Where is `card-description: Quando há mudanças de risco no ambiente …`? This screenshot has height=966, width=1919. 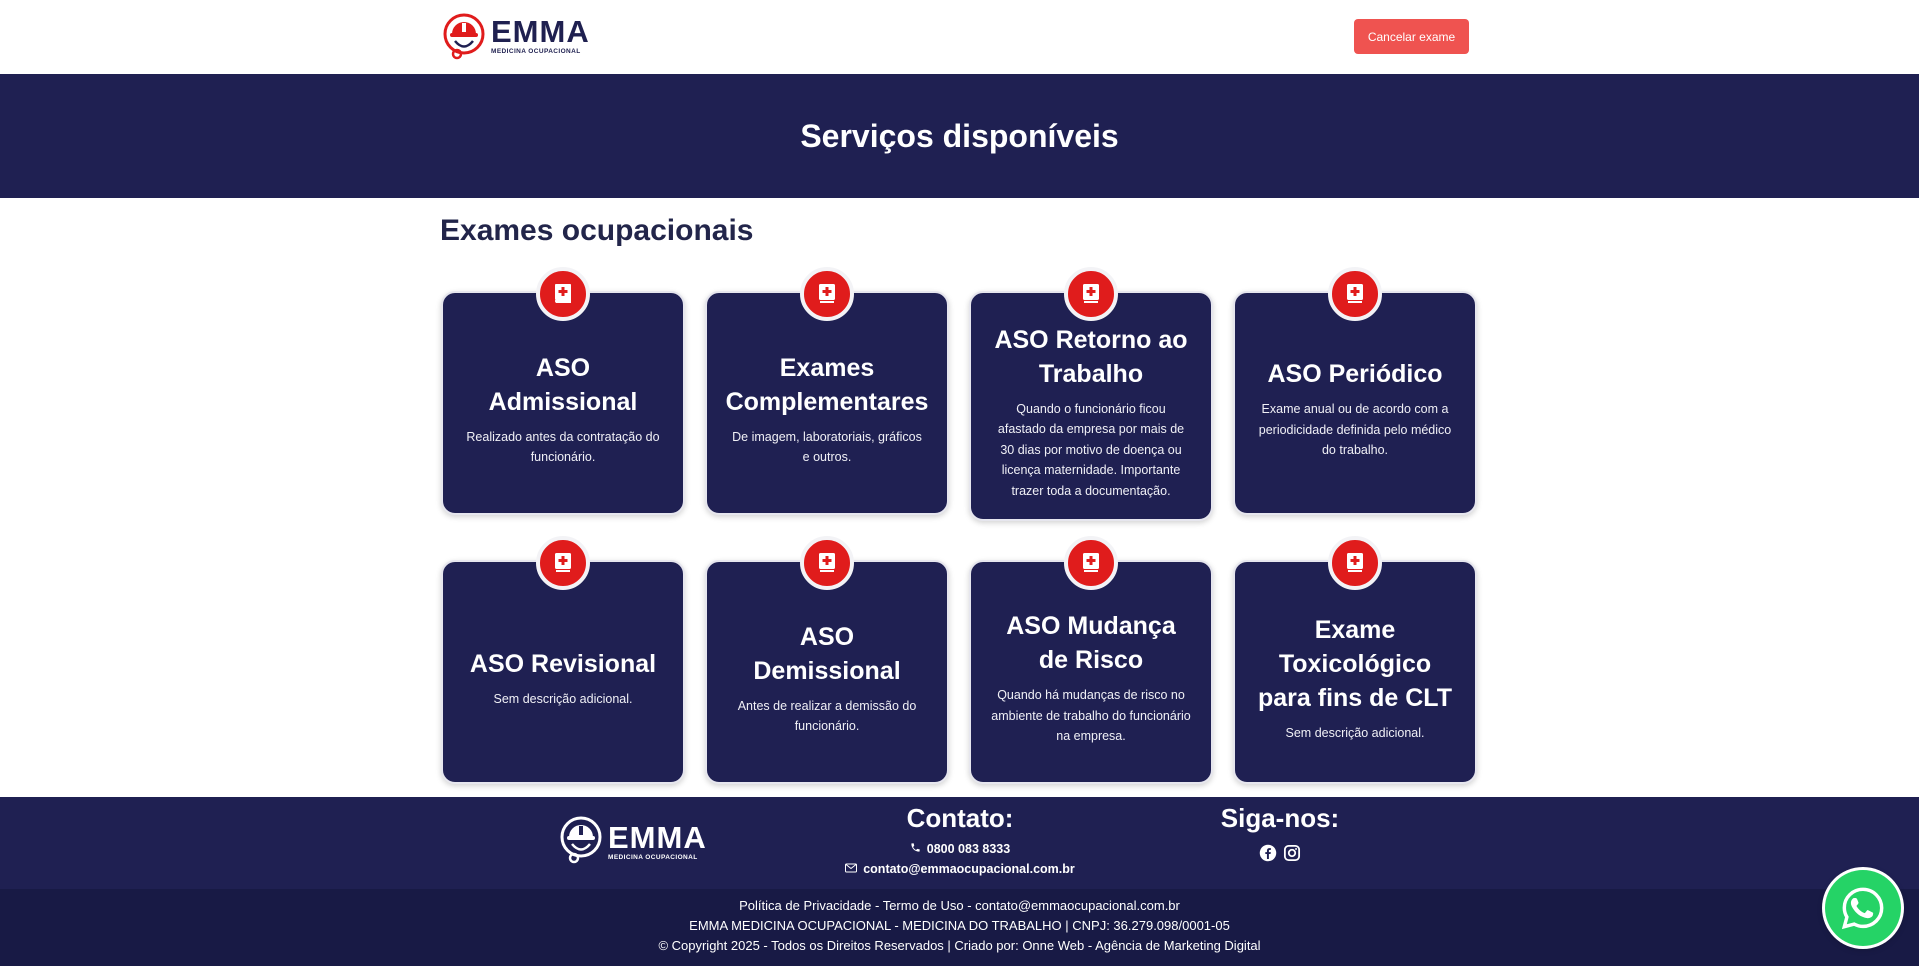 card-description: Quando há mudanças de risco no ambiente … is located at coordinates (1091, 716).